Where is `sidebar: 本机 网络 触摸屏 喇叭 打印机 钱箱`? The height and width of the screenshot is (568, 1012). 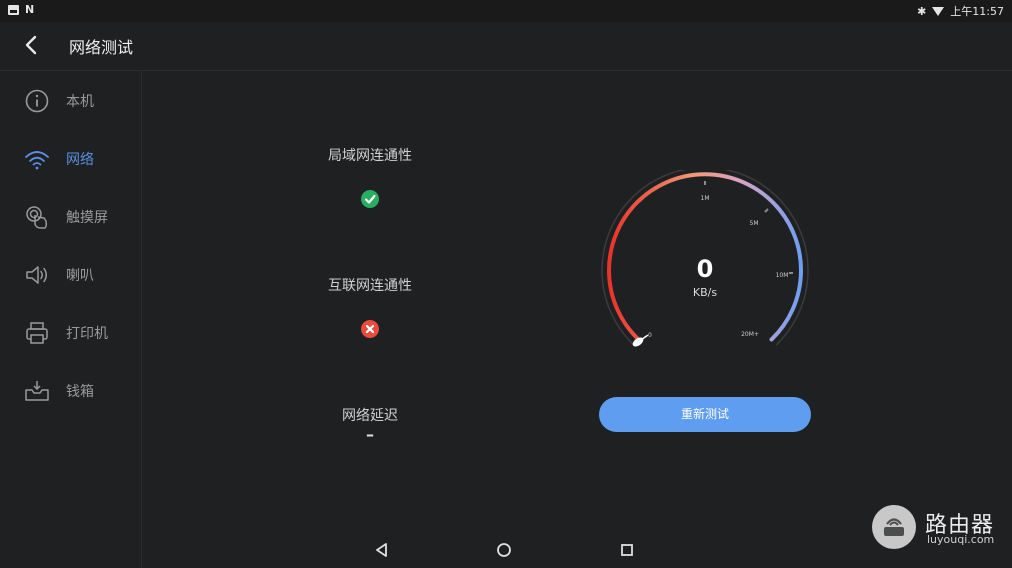 sidebar: 本机 网络 触摸屏 喇叭 打印机 钱箱 is located at coordinates (71, 319).